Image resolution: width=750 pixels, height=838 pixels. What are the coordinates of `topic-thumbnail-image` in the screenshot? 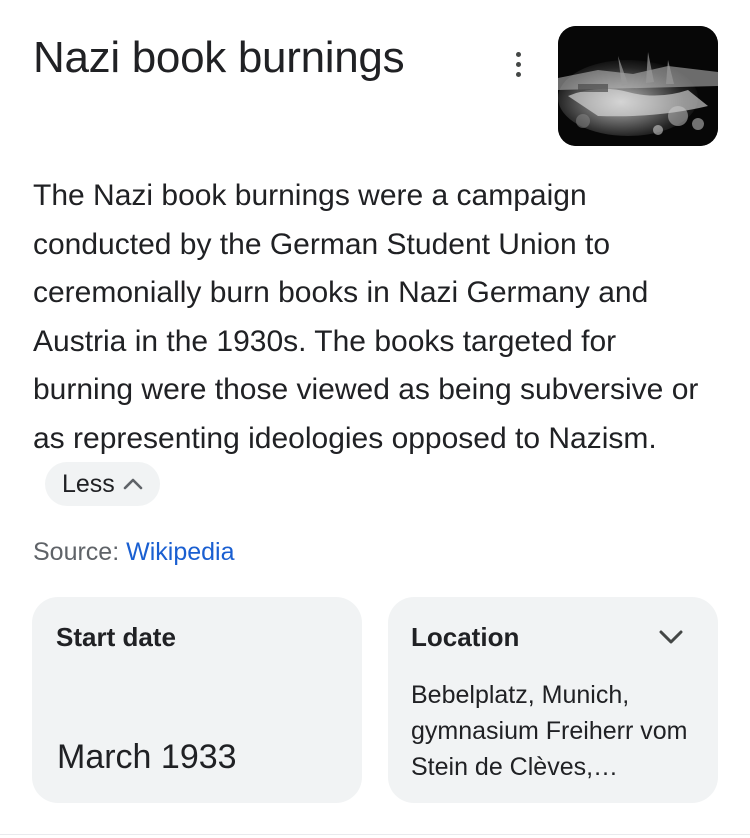 It's located at (638, 86).